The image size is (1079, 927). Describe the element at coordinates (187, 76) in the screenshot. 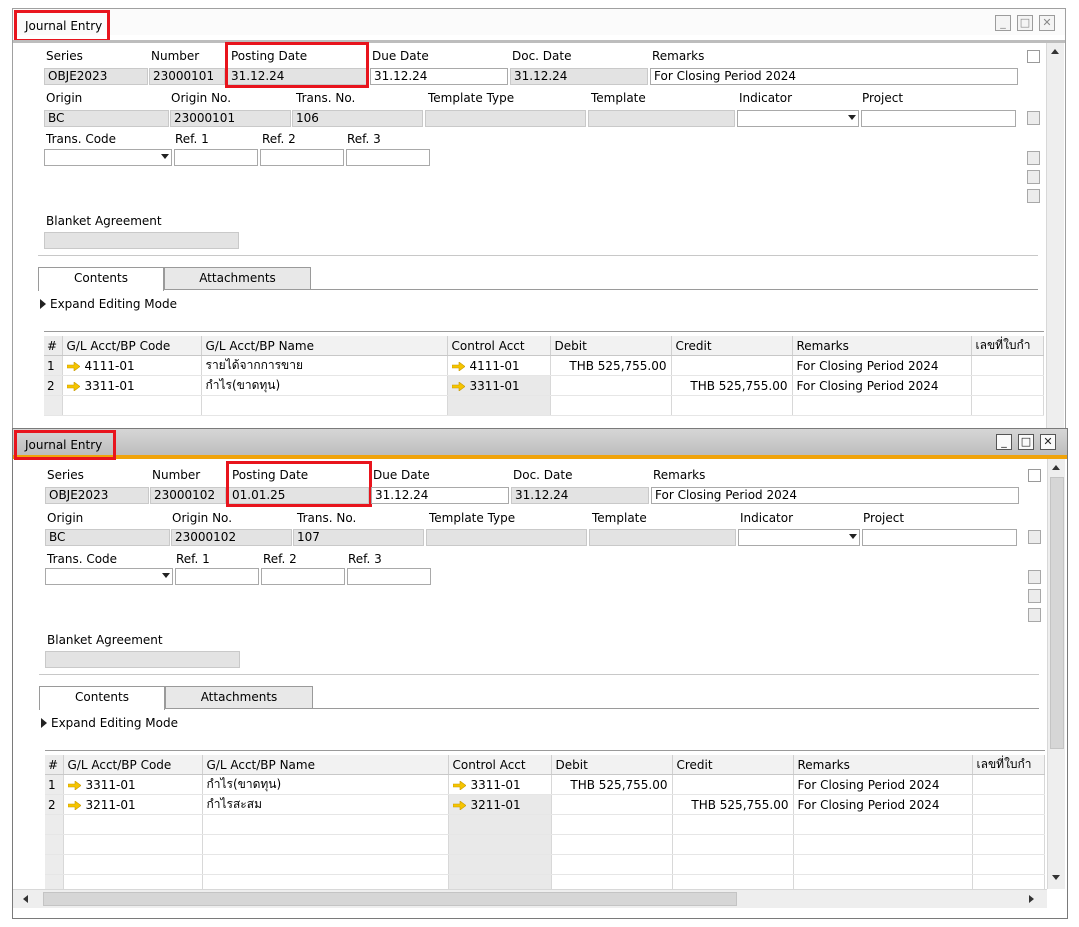

I see `number-field: 23000101` at that location.